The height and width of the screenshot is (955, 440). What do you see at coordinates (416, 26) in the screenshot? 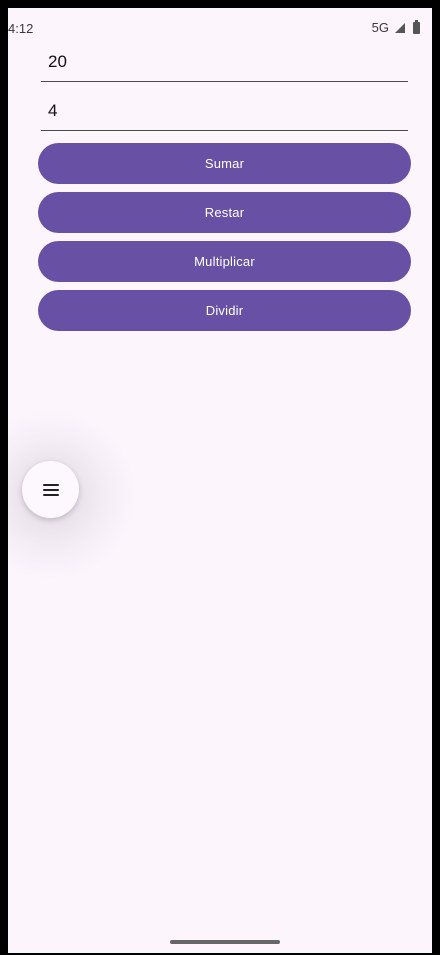
I see `battery-icon` at bounding box center [416, 26].